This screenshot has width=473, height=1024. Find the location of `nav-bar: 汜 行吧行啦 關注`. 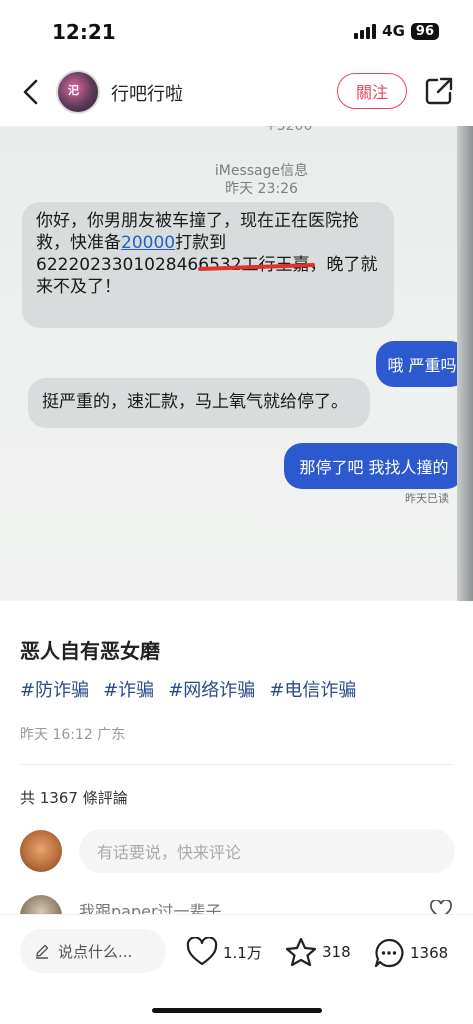

nav-bar: 汜 行吧行啦 關注 is located at coordinates (236, 92).